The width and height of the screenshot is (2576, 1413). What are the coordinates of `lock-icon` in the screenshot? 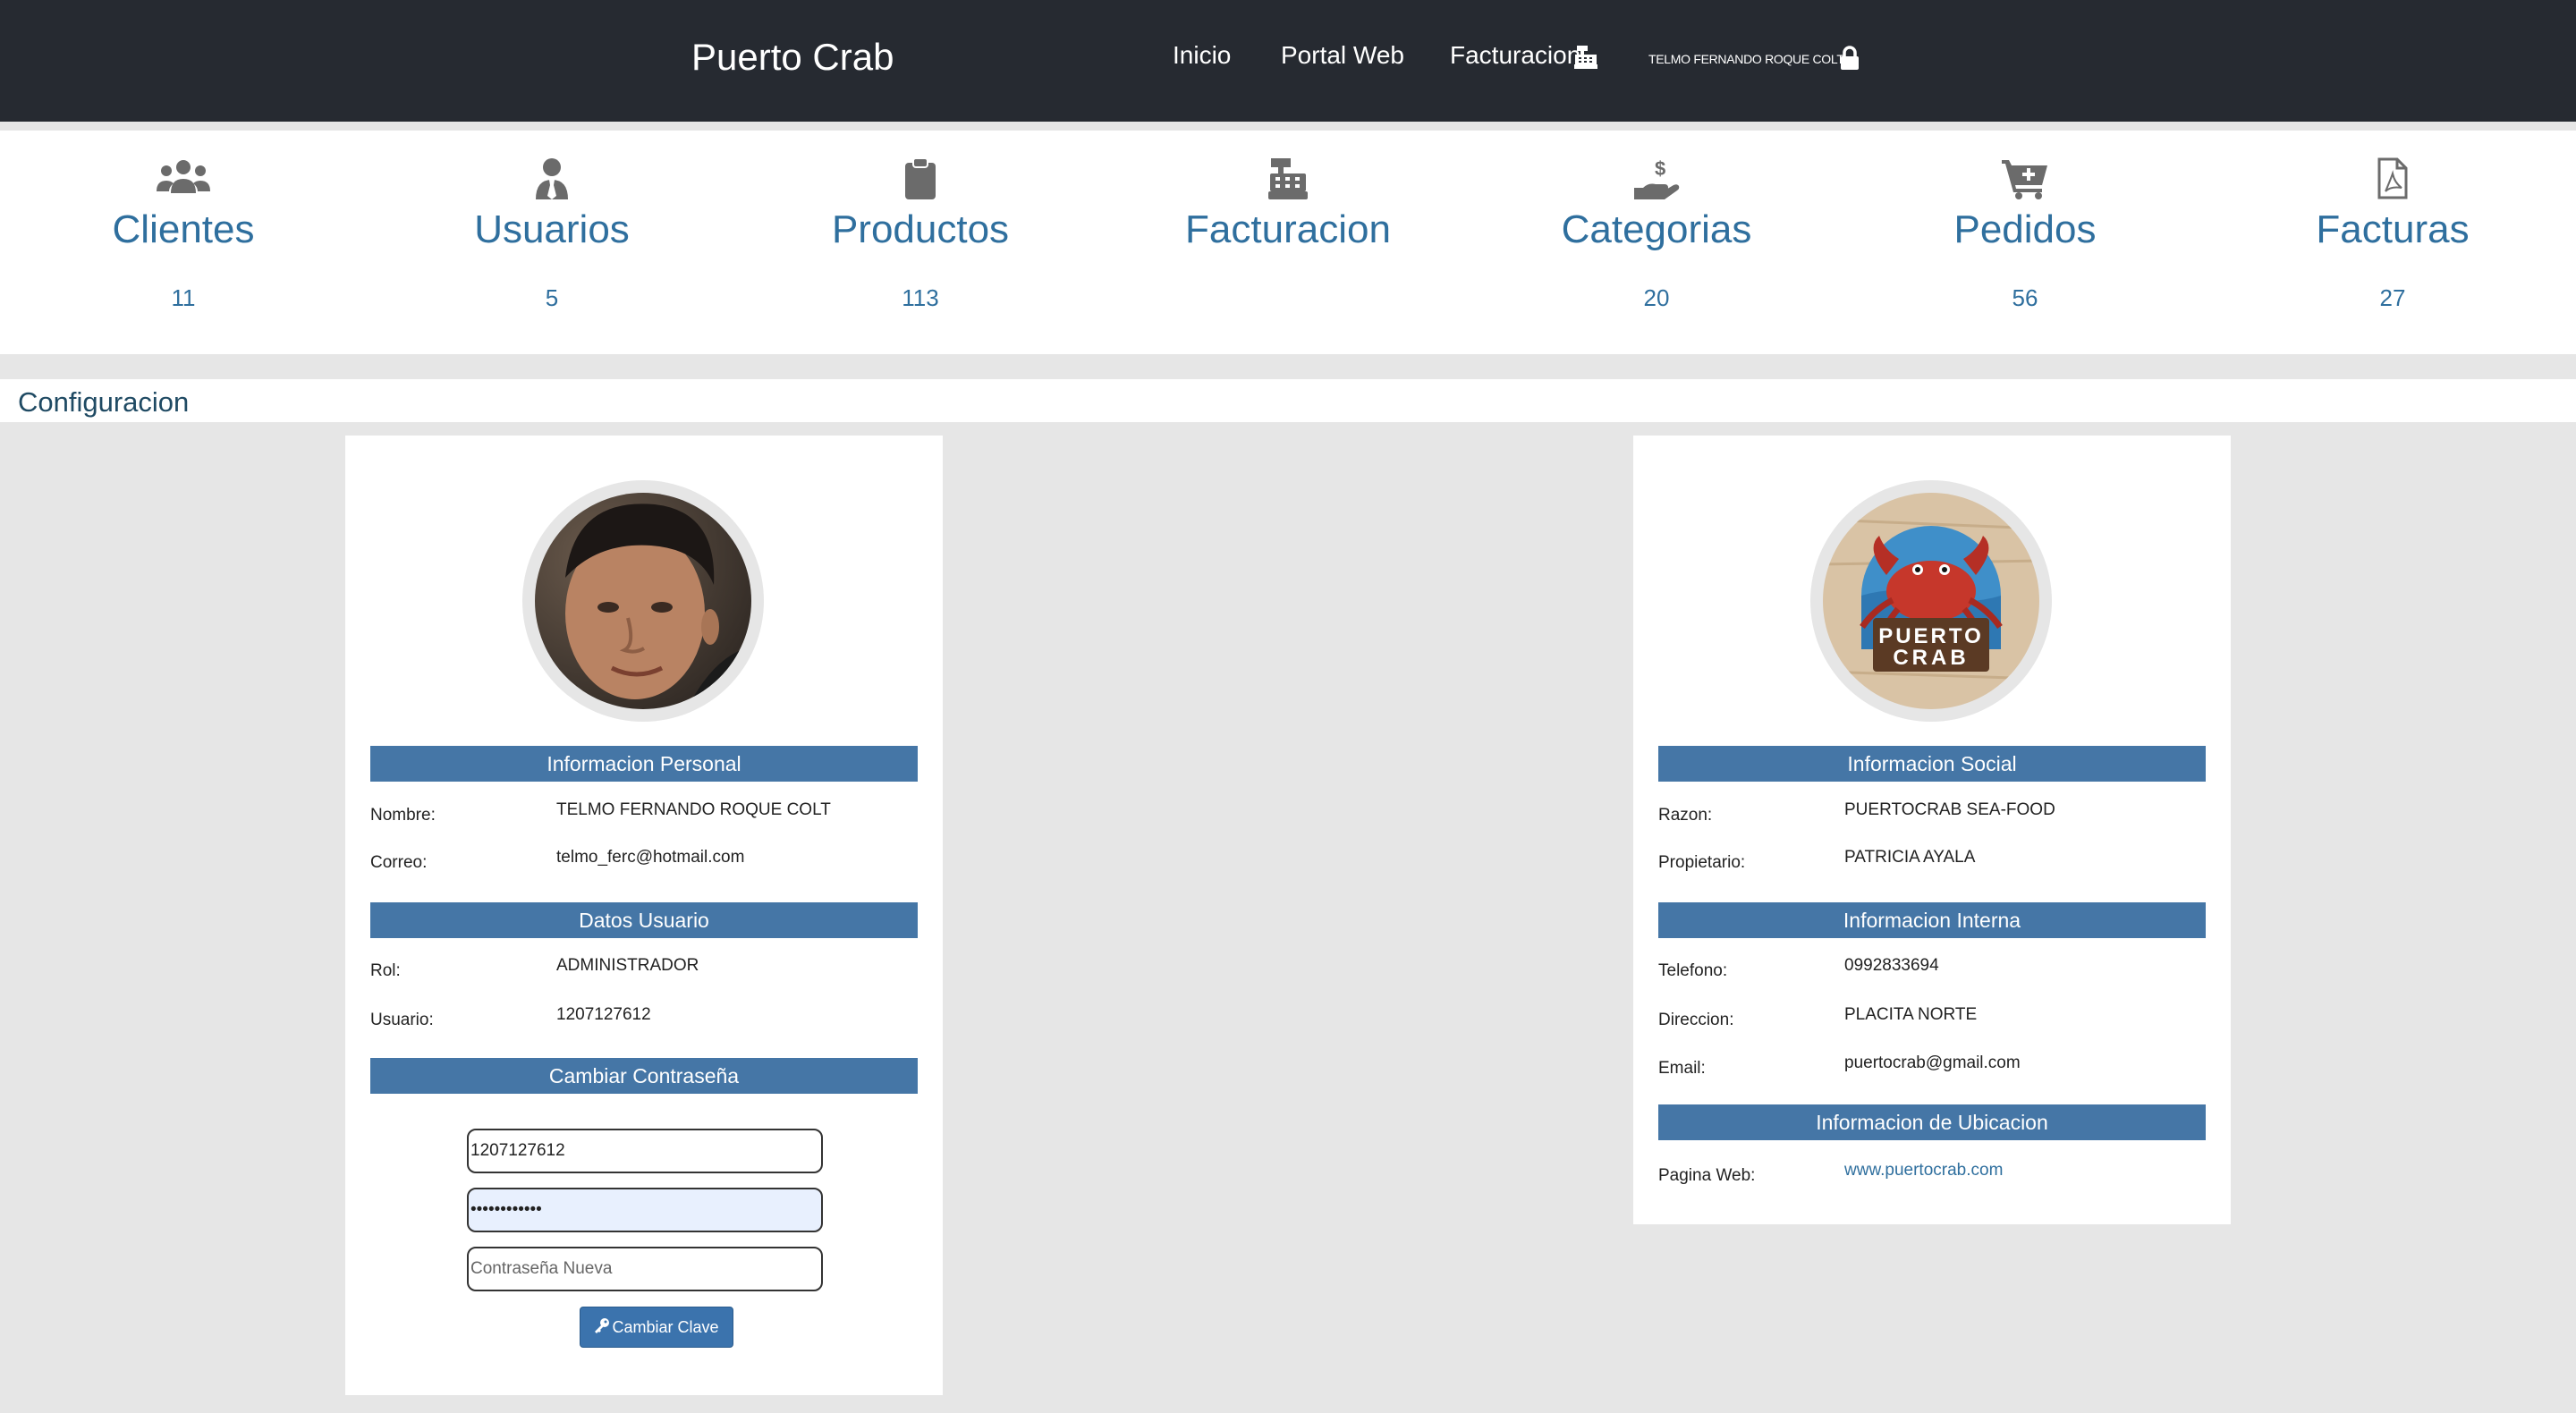 It's located at (1850, 60).